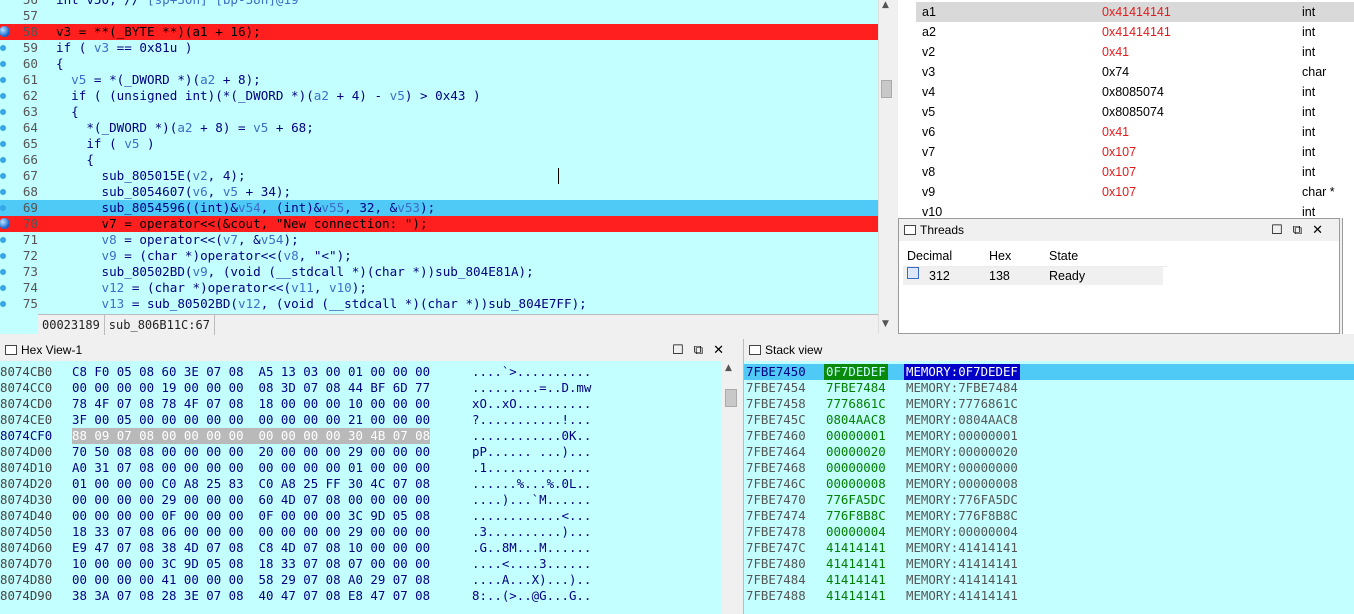 Image resolution: width=1354 pixels, height=614 pixels. Describe the element at coordinates (439, 144) in the screenshot. I see `code-line: 65 if ( v5 )` at that location.